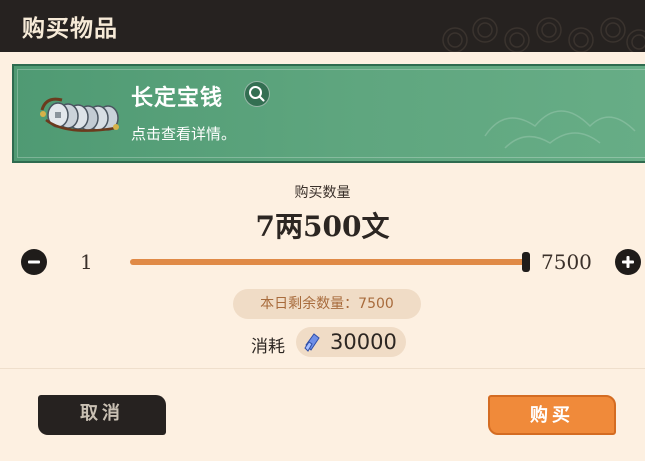 The width and height of the screenshot is (645, 461). Describe the element at coordinates (327, 304) in the screenshot. I see `remaining-quantity-badge: 本日剩余数量：7500` at that location.